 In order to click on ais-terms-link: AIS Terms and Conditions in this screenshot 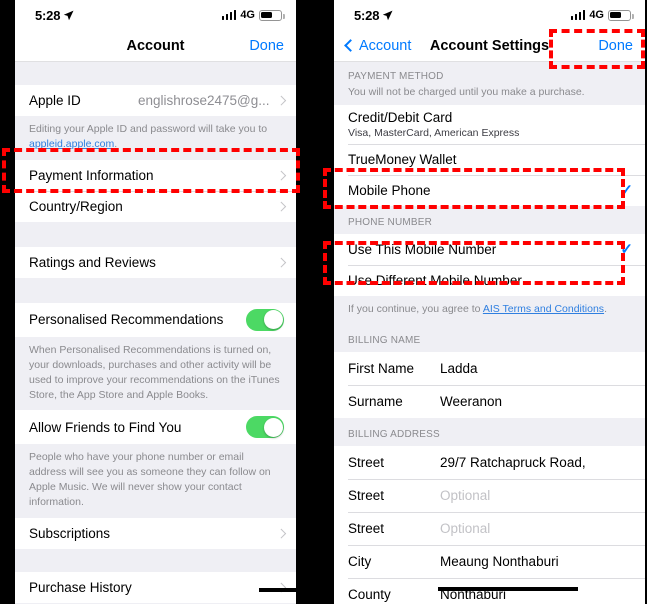, I will do `click(543, 309)`.